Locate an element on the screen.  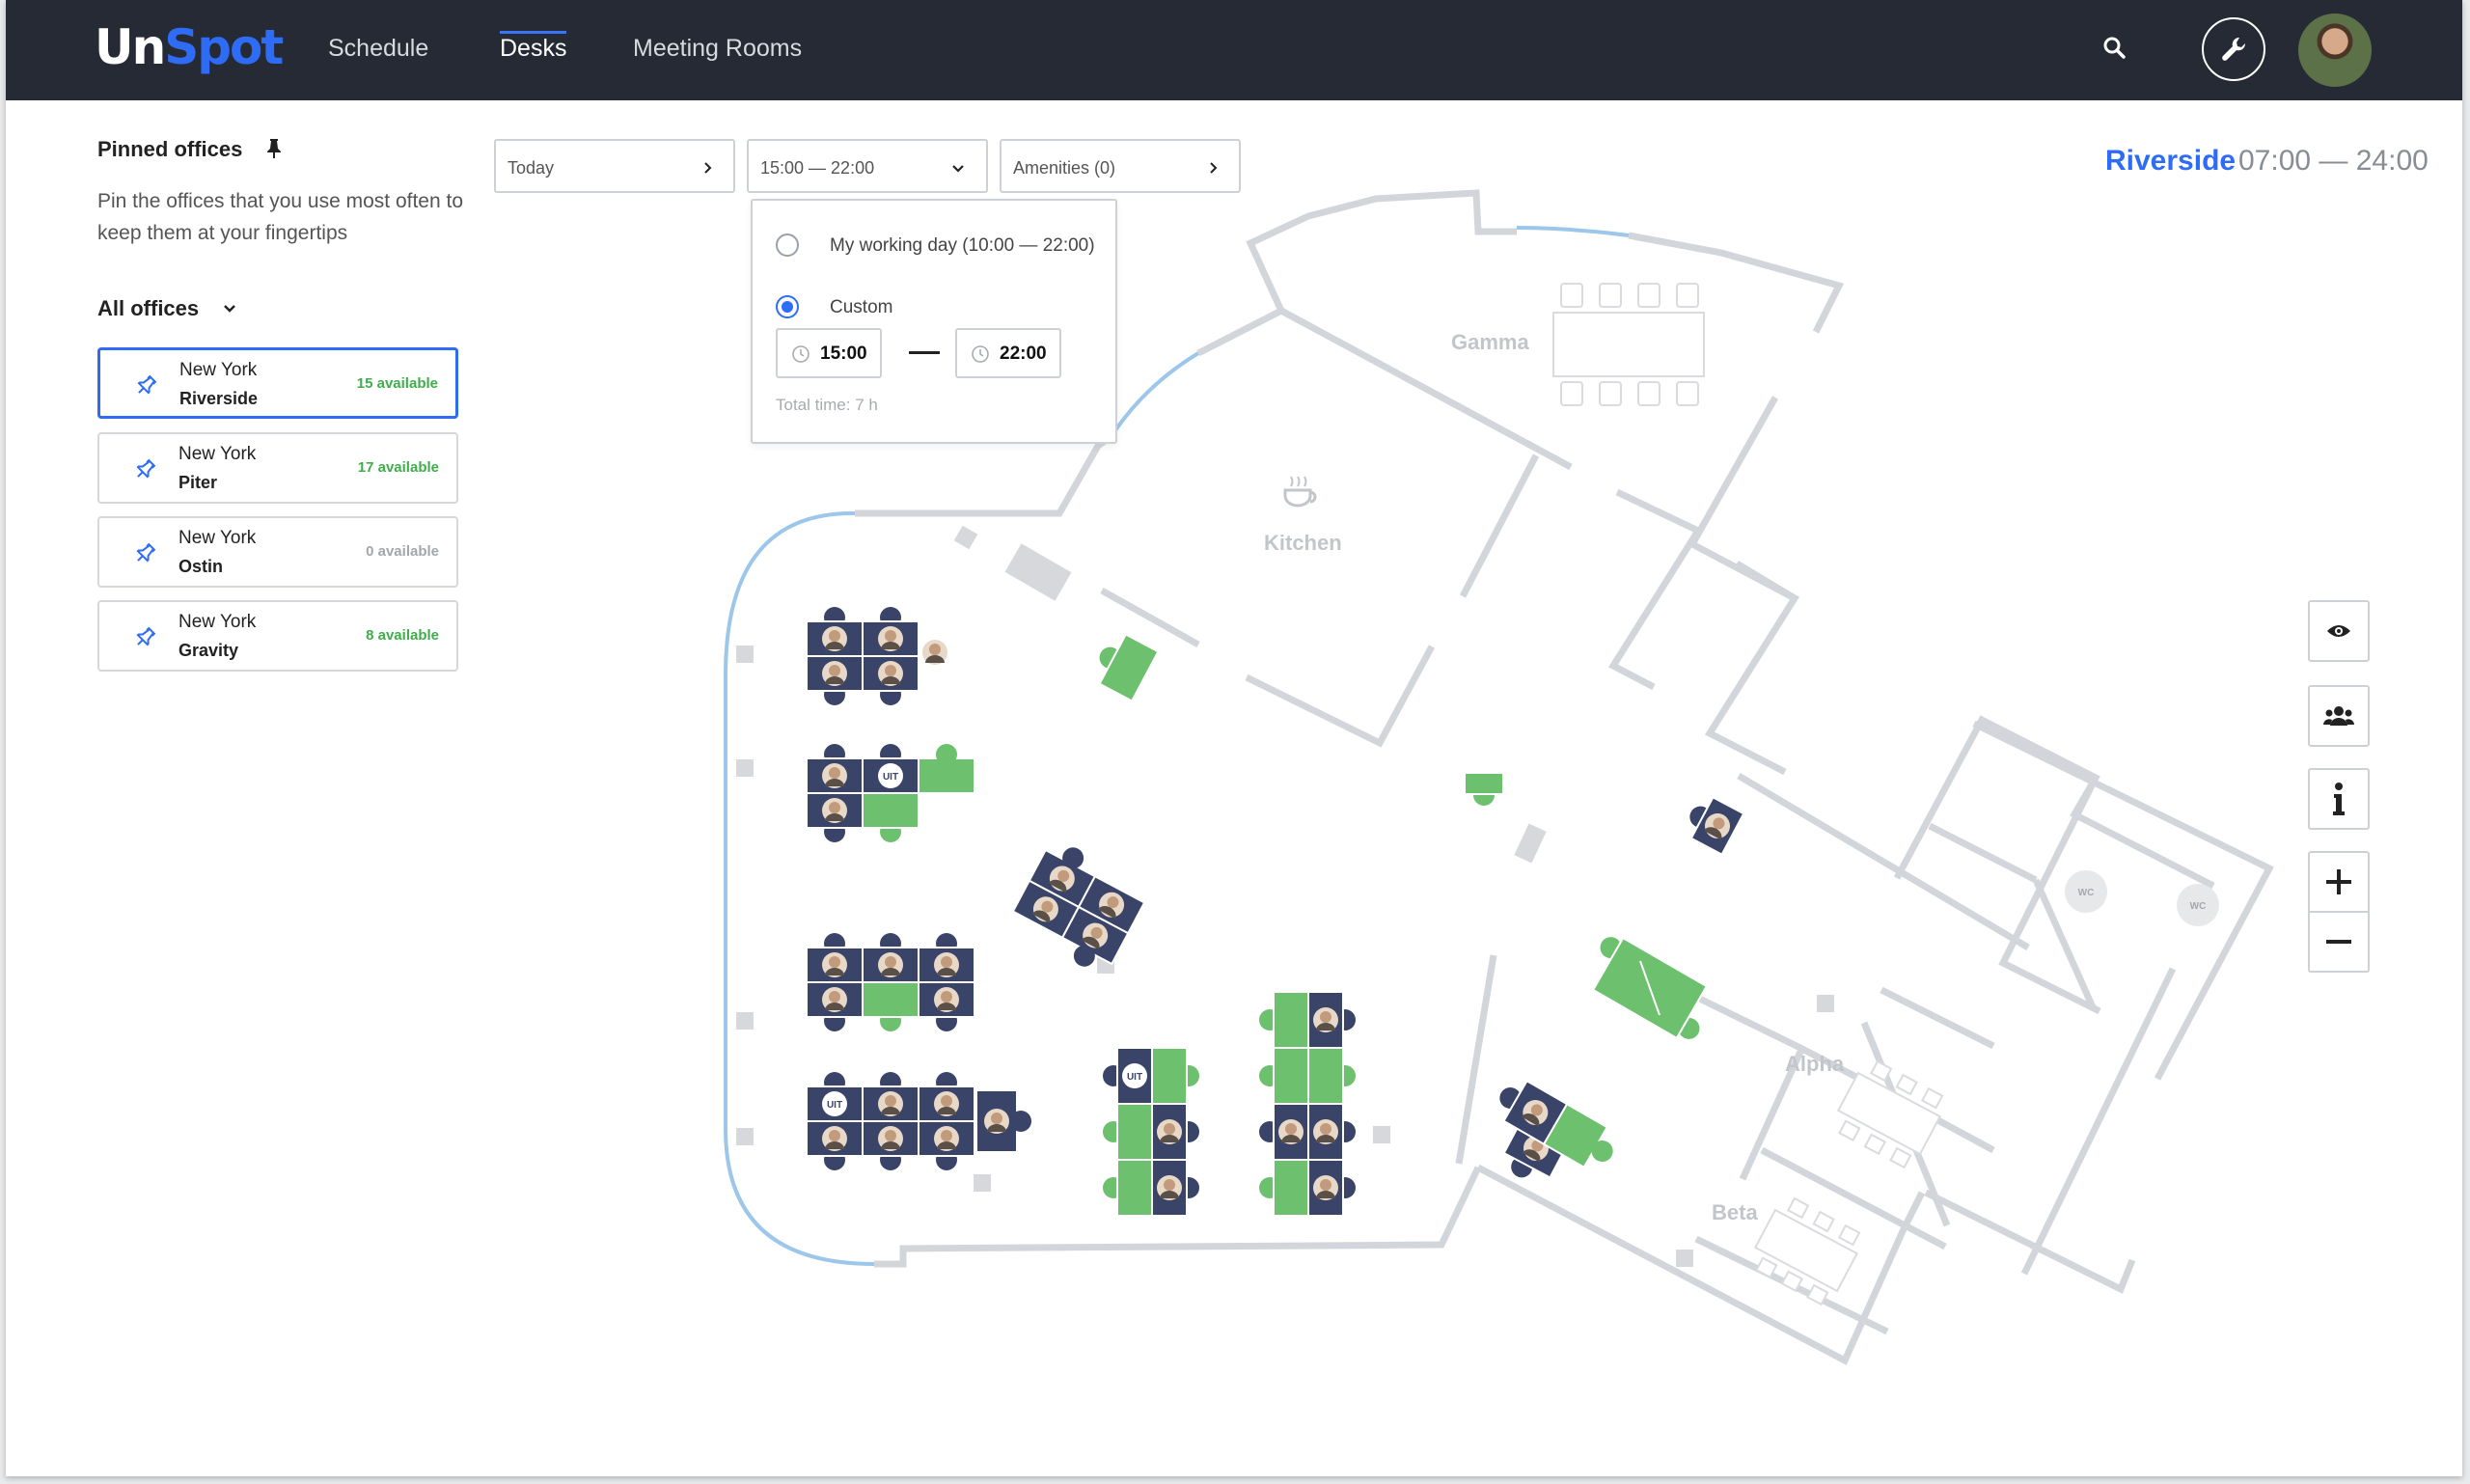
zoom-in-icon is located at coordinates (2339, 882).